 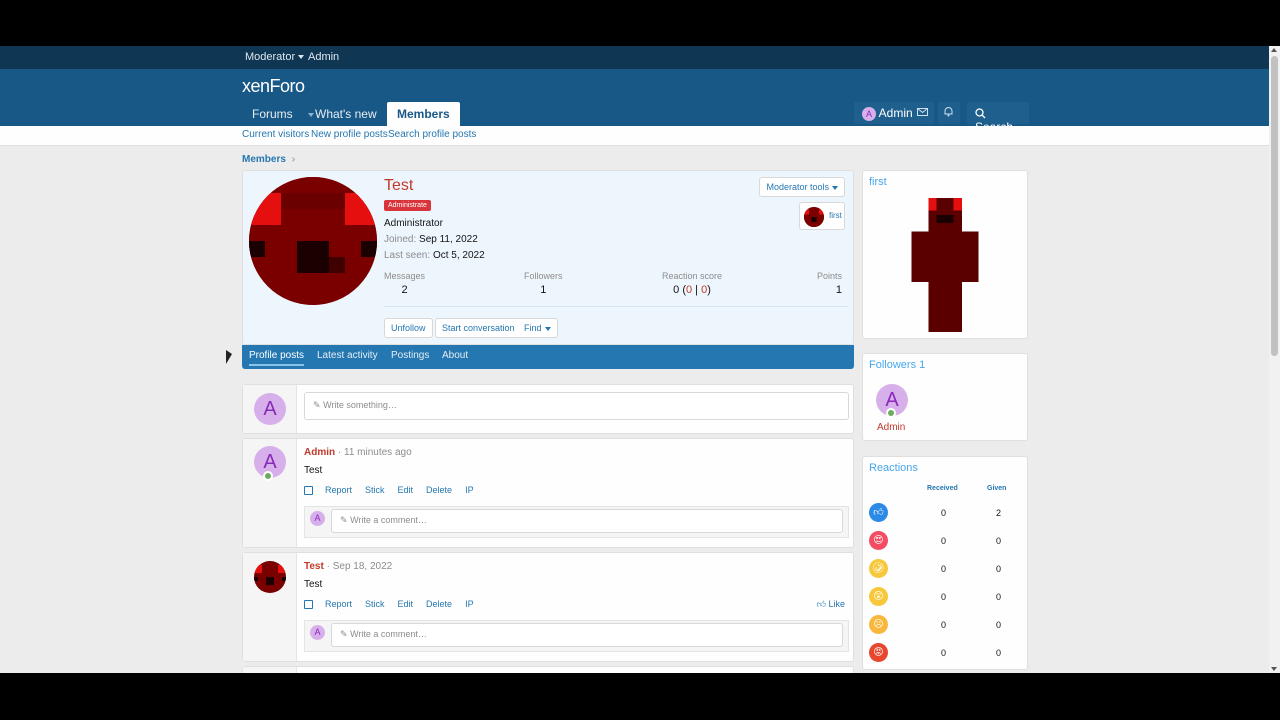 What do you see at coordinates (423, 114) in the screenshot?
I see `nav-members: Members` at bounding box center [423, 114].